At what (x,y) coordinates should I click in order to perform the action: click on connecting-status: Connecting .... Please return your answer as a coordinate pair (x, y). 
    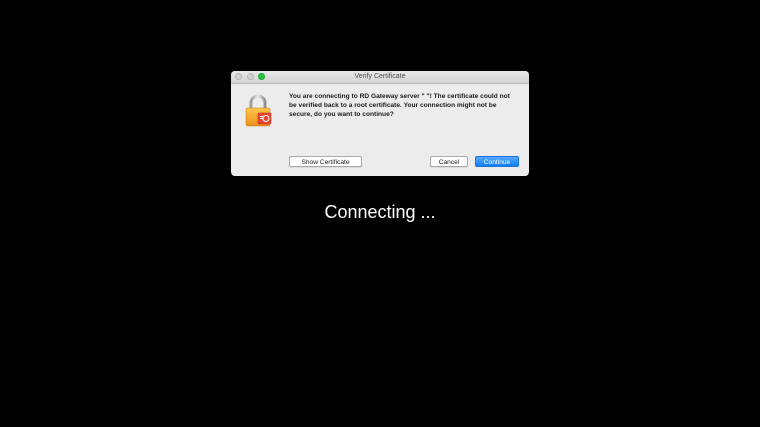
    Looking at the image, I should click on (380, 212).